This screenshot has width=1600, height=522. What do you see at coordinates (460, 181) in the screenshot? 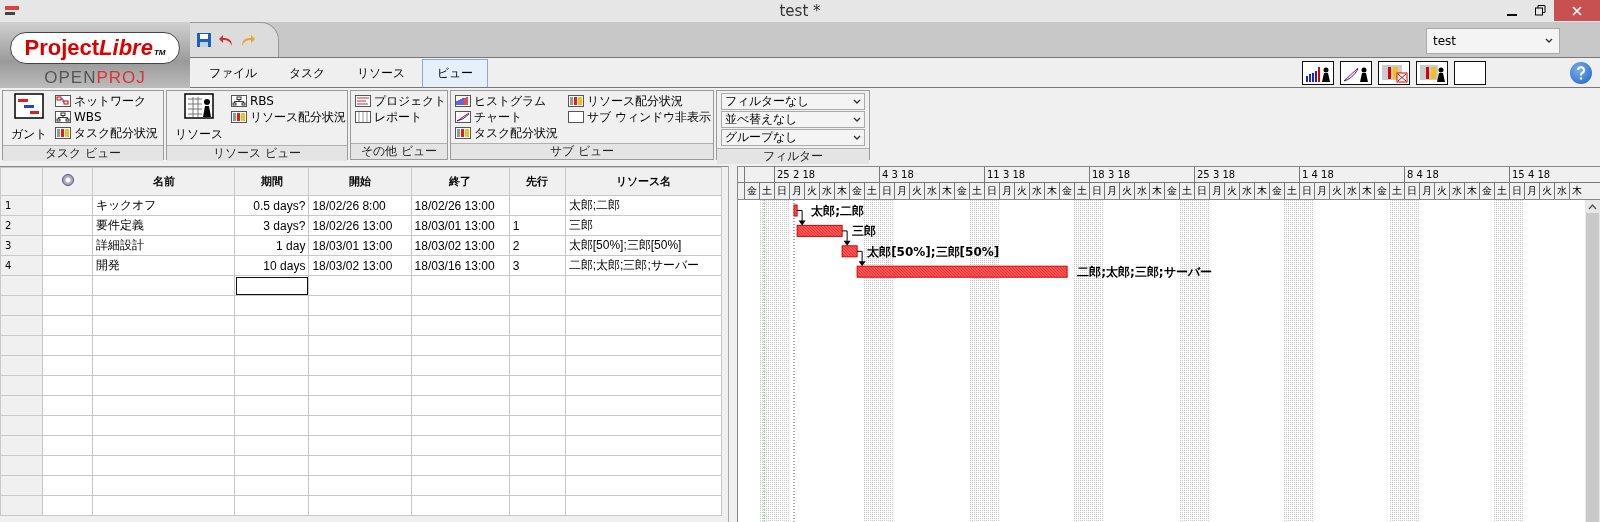
I see `column-header: 終了` at bounding box center [460, 181].